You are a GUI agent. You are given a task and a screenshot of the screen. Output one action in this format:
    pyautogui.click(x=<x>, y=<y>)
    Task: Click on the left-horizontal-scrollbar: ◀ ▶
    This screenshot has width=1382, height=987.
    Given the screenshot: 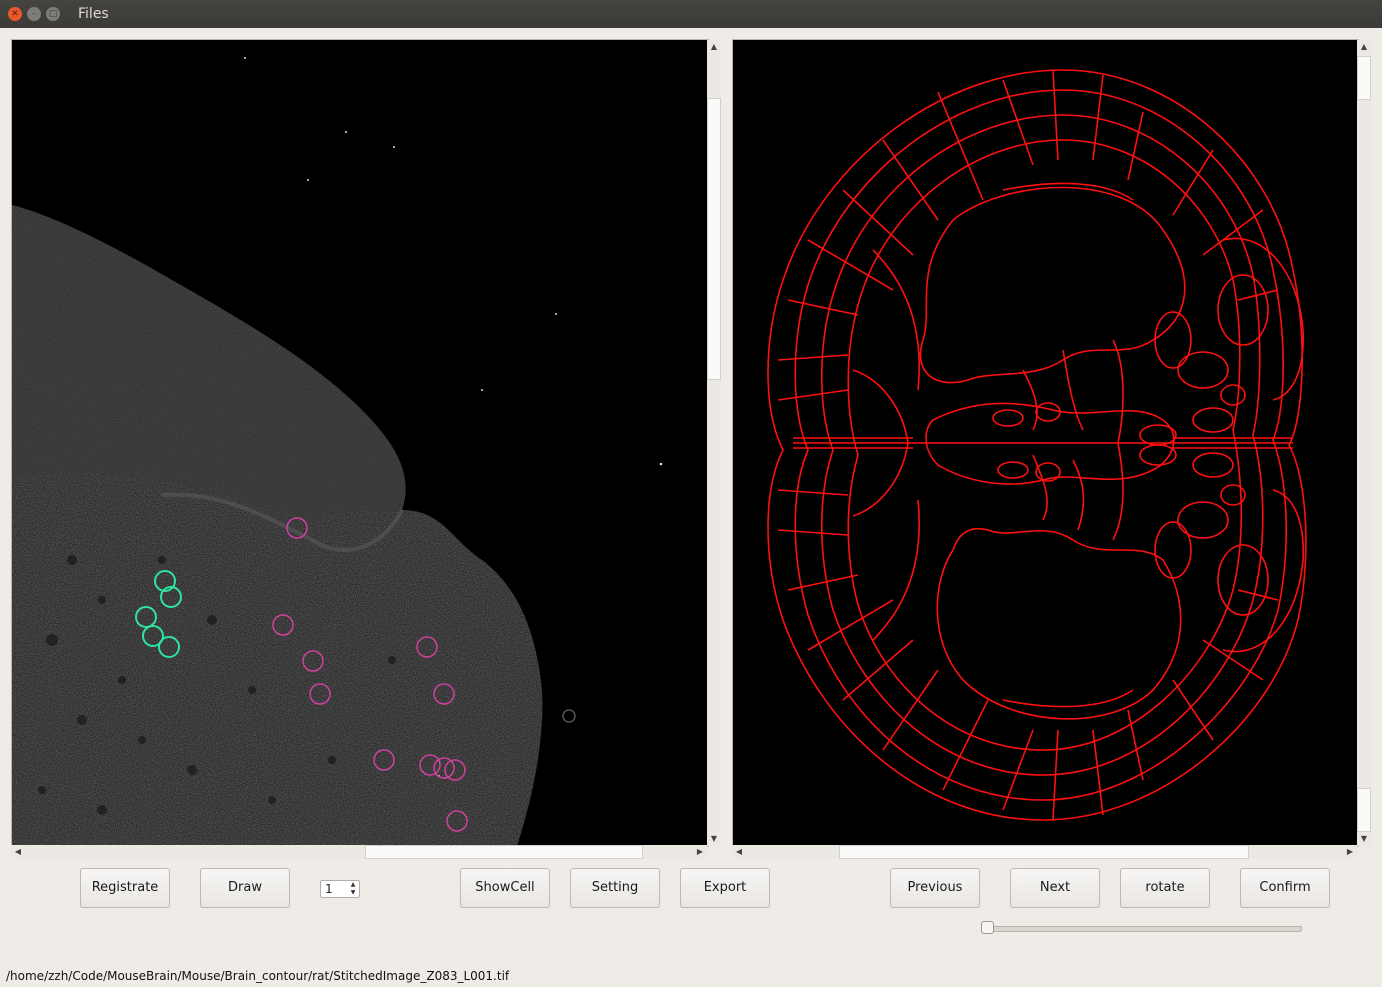 What is the action you would take?
    pyautogui.click(x=359, y=852)
    